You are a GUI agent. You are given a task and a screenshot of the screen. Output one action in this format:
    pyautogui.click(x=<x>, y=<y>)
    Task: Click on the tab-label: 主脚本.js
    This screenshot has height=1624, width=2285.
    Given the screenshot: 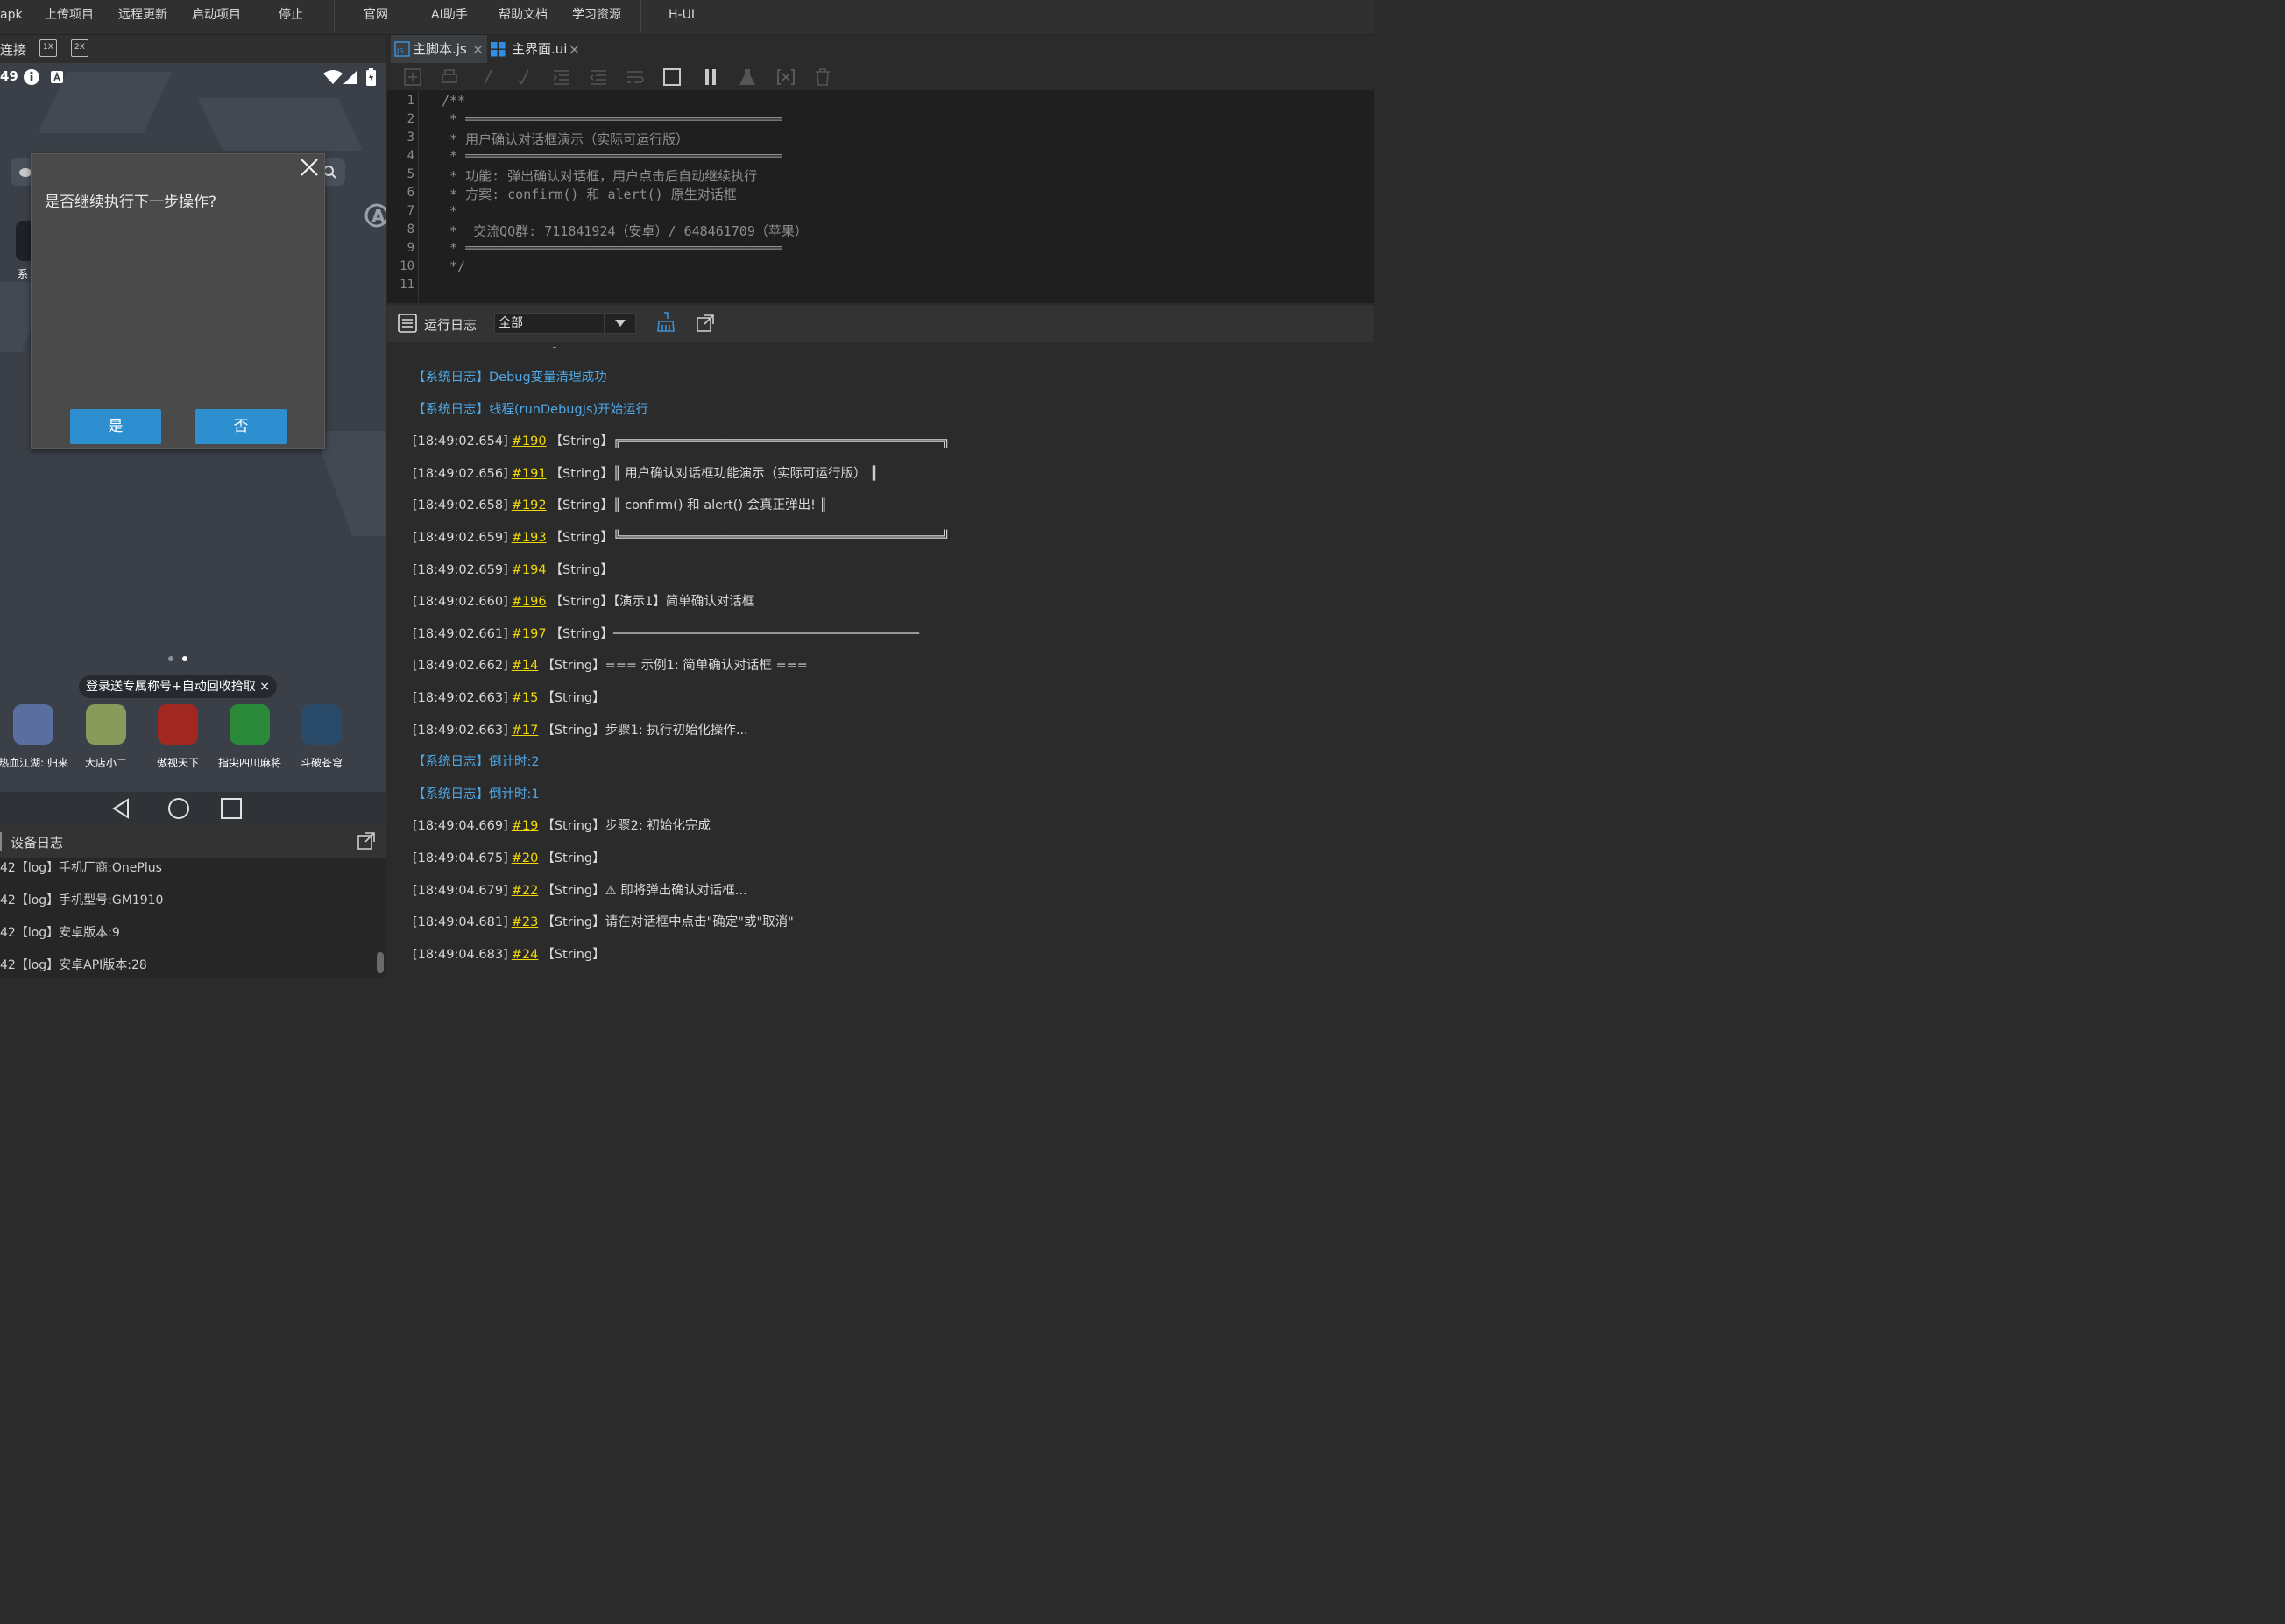 What is the action you would take?
    pyautogui.click(x=440, y=49)
    